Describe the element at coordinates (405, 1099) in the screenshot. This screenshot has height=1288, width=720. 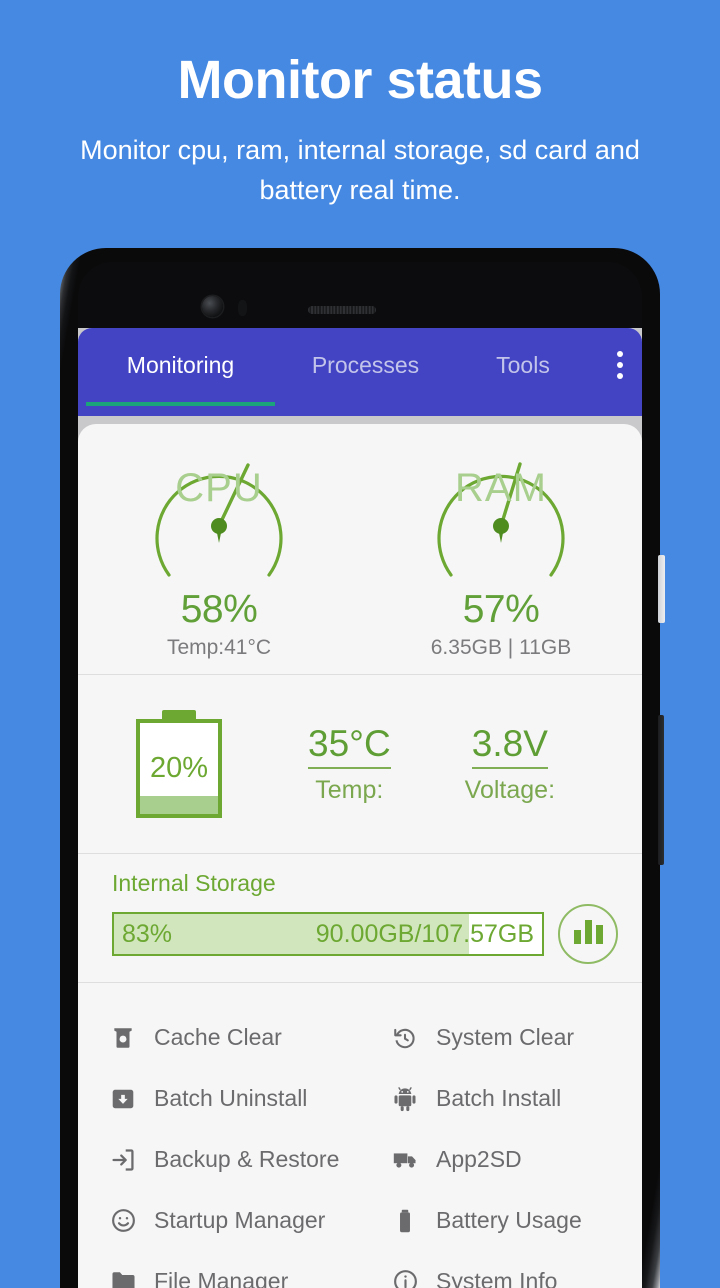
I see `android-robot-icon` at that location.